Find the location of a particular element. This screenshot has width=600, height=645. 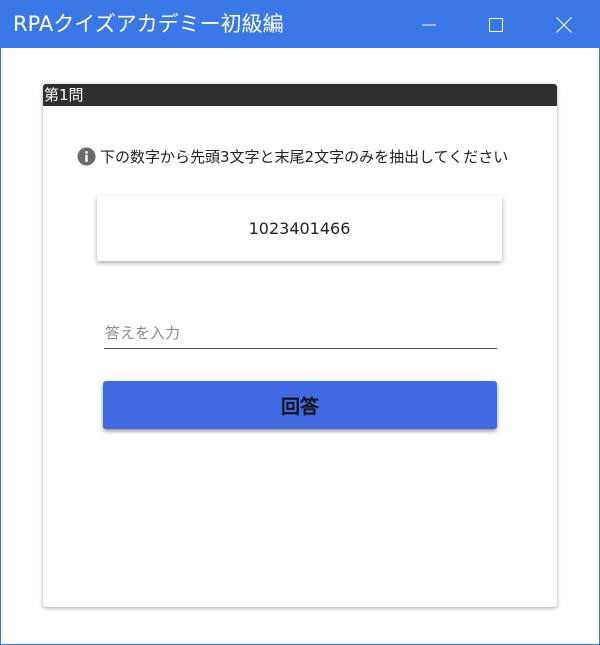

close-button is located at coordinates (564, 24).